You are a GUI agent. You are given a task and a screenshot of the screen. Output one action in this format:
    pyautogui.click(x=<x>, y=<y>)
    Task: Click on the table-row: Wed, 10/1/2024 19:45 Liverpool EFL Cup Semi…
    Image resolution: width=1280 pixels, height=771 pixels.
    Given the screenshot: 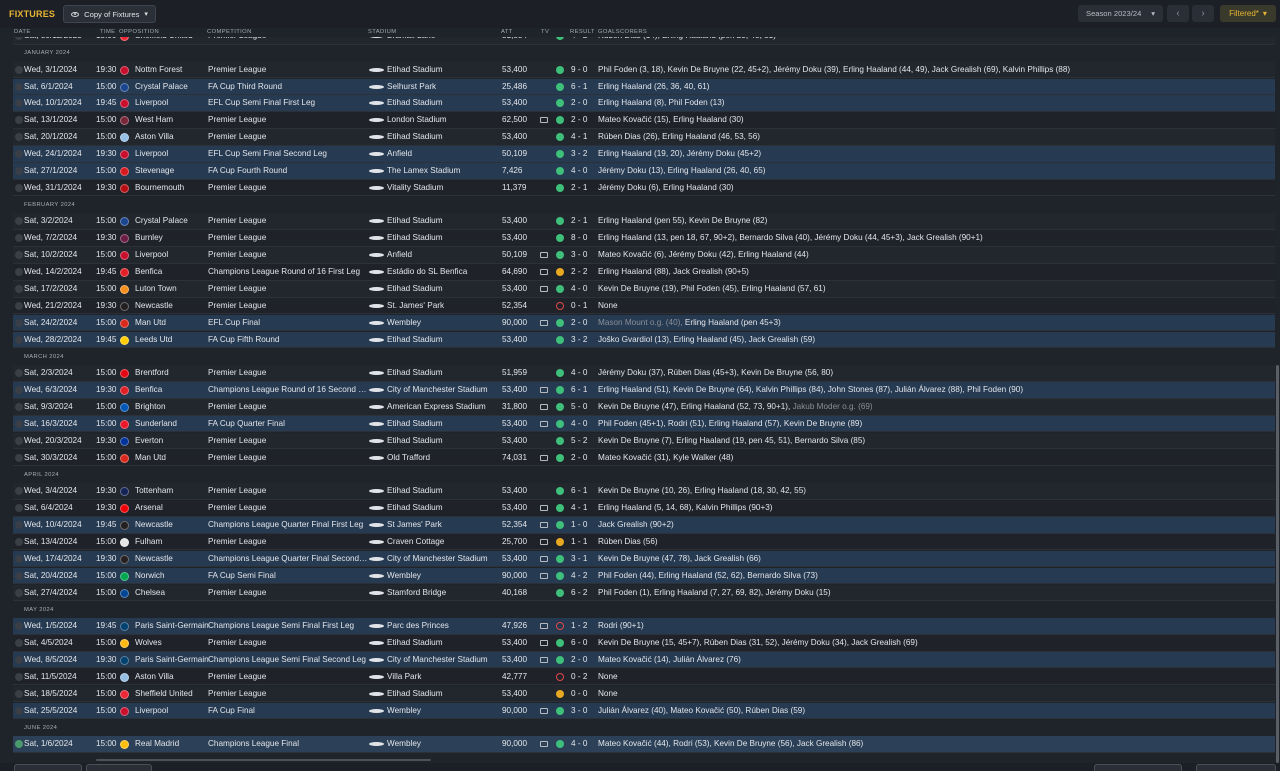 What is the action you would take?
    pyautogui.click(x=644, y=103)
    